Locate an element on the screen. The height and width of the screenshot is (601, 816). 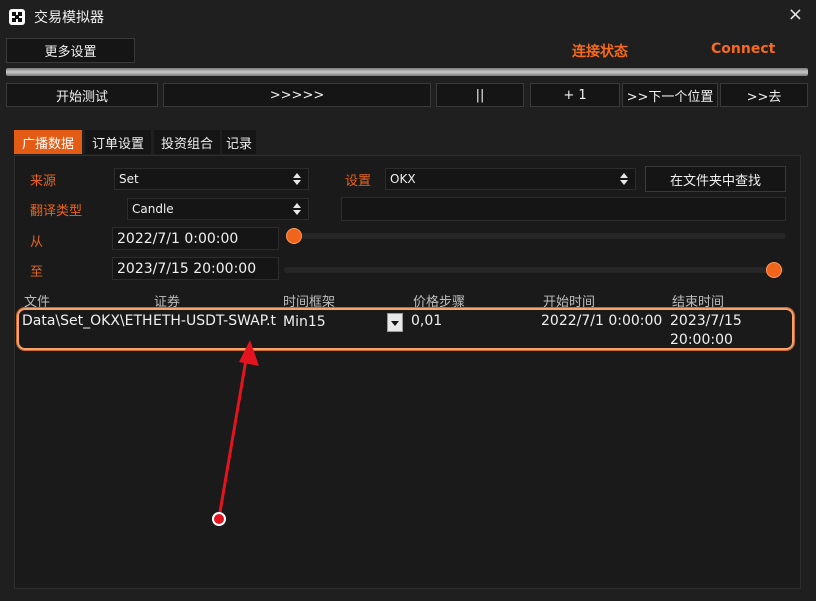
annotation-arrow is located at coordinates (235, 433).